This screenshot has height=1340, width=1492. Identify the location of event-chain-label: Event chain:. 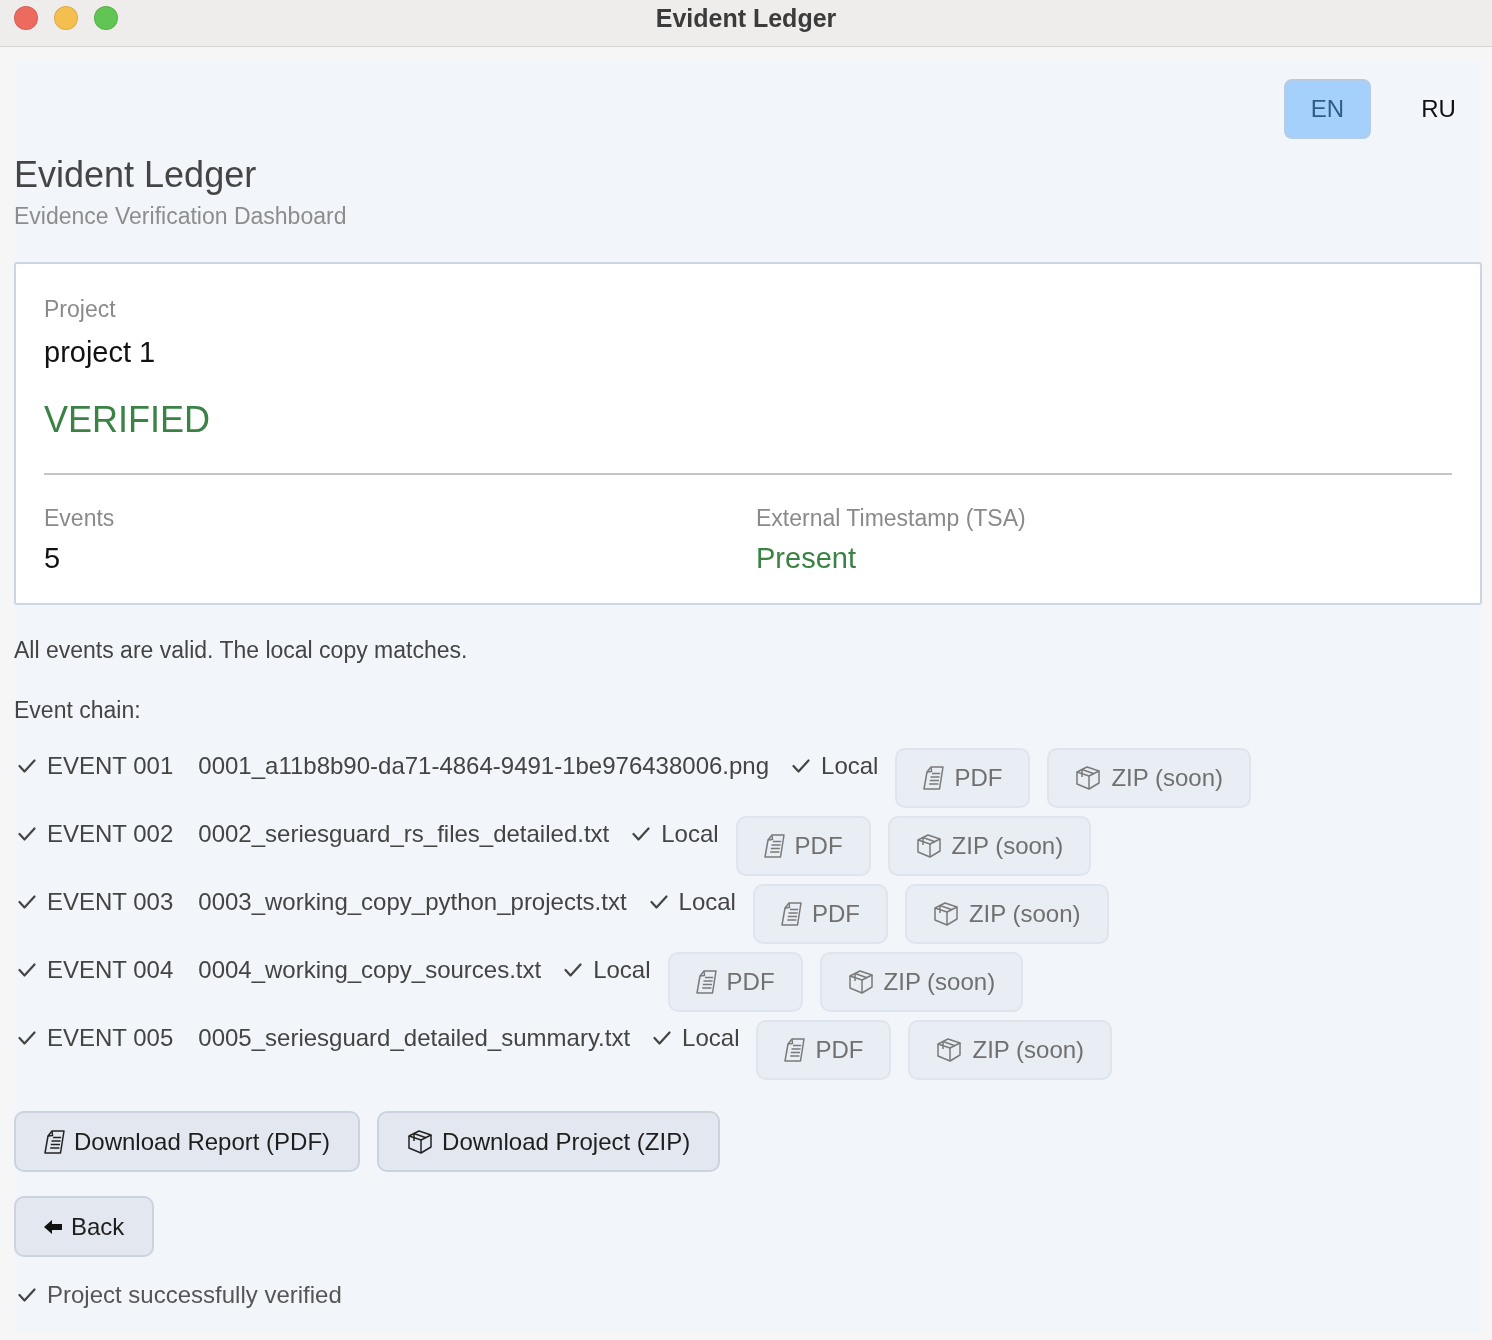
(78, 710).